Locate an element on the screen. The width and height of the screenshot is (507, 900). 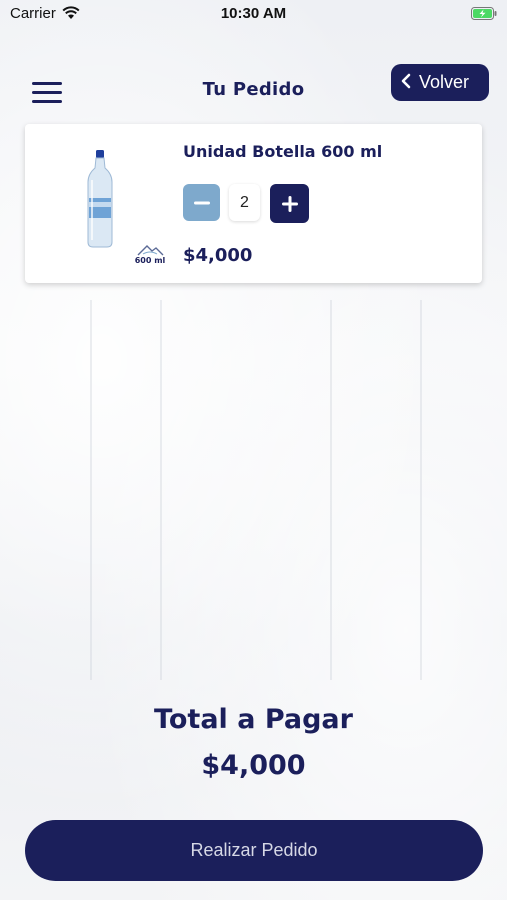
total-label: Total a Pagar is located at coordinates (253, 719).